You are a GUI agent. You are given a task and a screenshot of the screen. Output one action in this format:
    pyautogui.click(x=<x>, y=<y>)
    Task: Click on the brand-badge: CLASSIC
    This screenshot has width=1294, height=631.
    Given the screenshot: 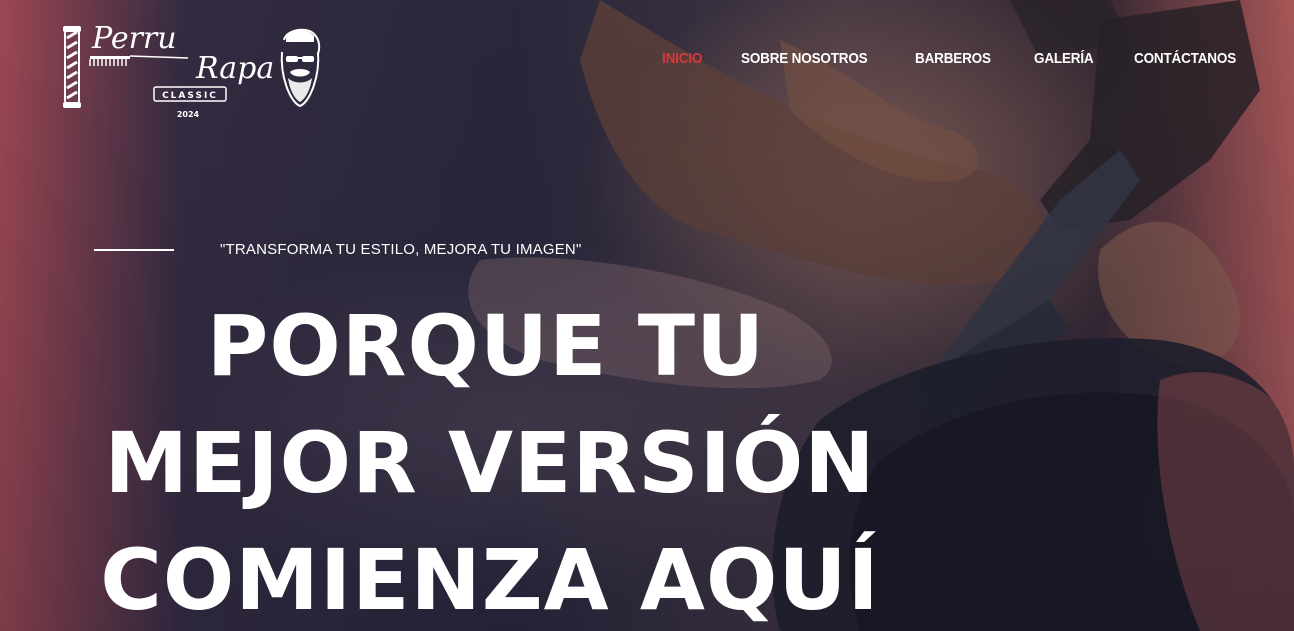 What is the action you would take?
    pyautogui.click(x=190, y=96)
    